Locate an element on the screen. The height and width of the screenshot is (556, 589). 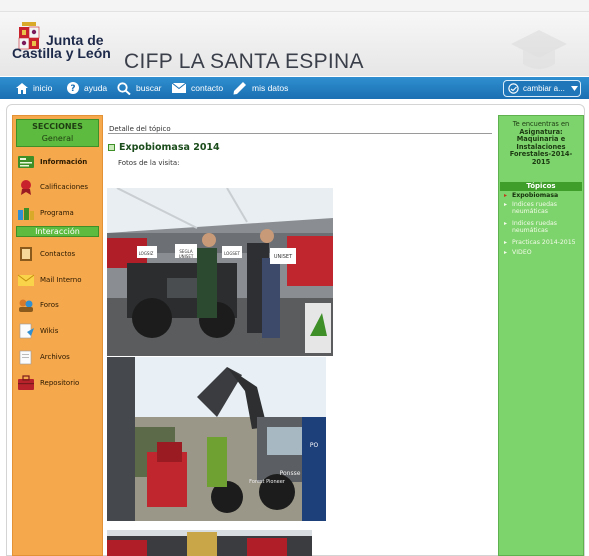
nav-search-label: buscar is located at coordinates (149, 88).